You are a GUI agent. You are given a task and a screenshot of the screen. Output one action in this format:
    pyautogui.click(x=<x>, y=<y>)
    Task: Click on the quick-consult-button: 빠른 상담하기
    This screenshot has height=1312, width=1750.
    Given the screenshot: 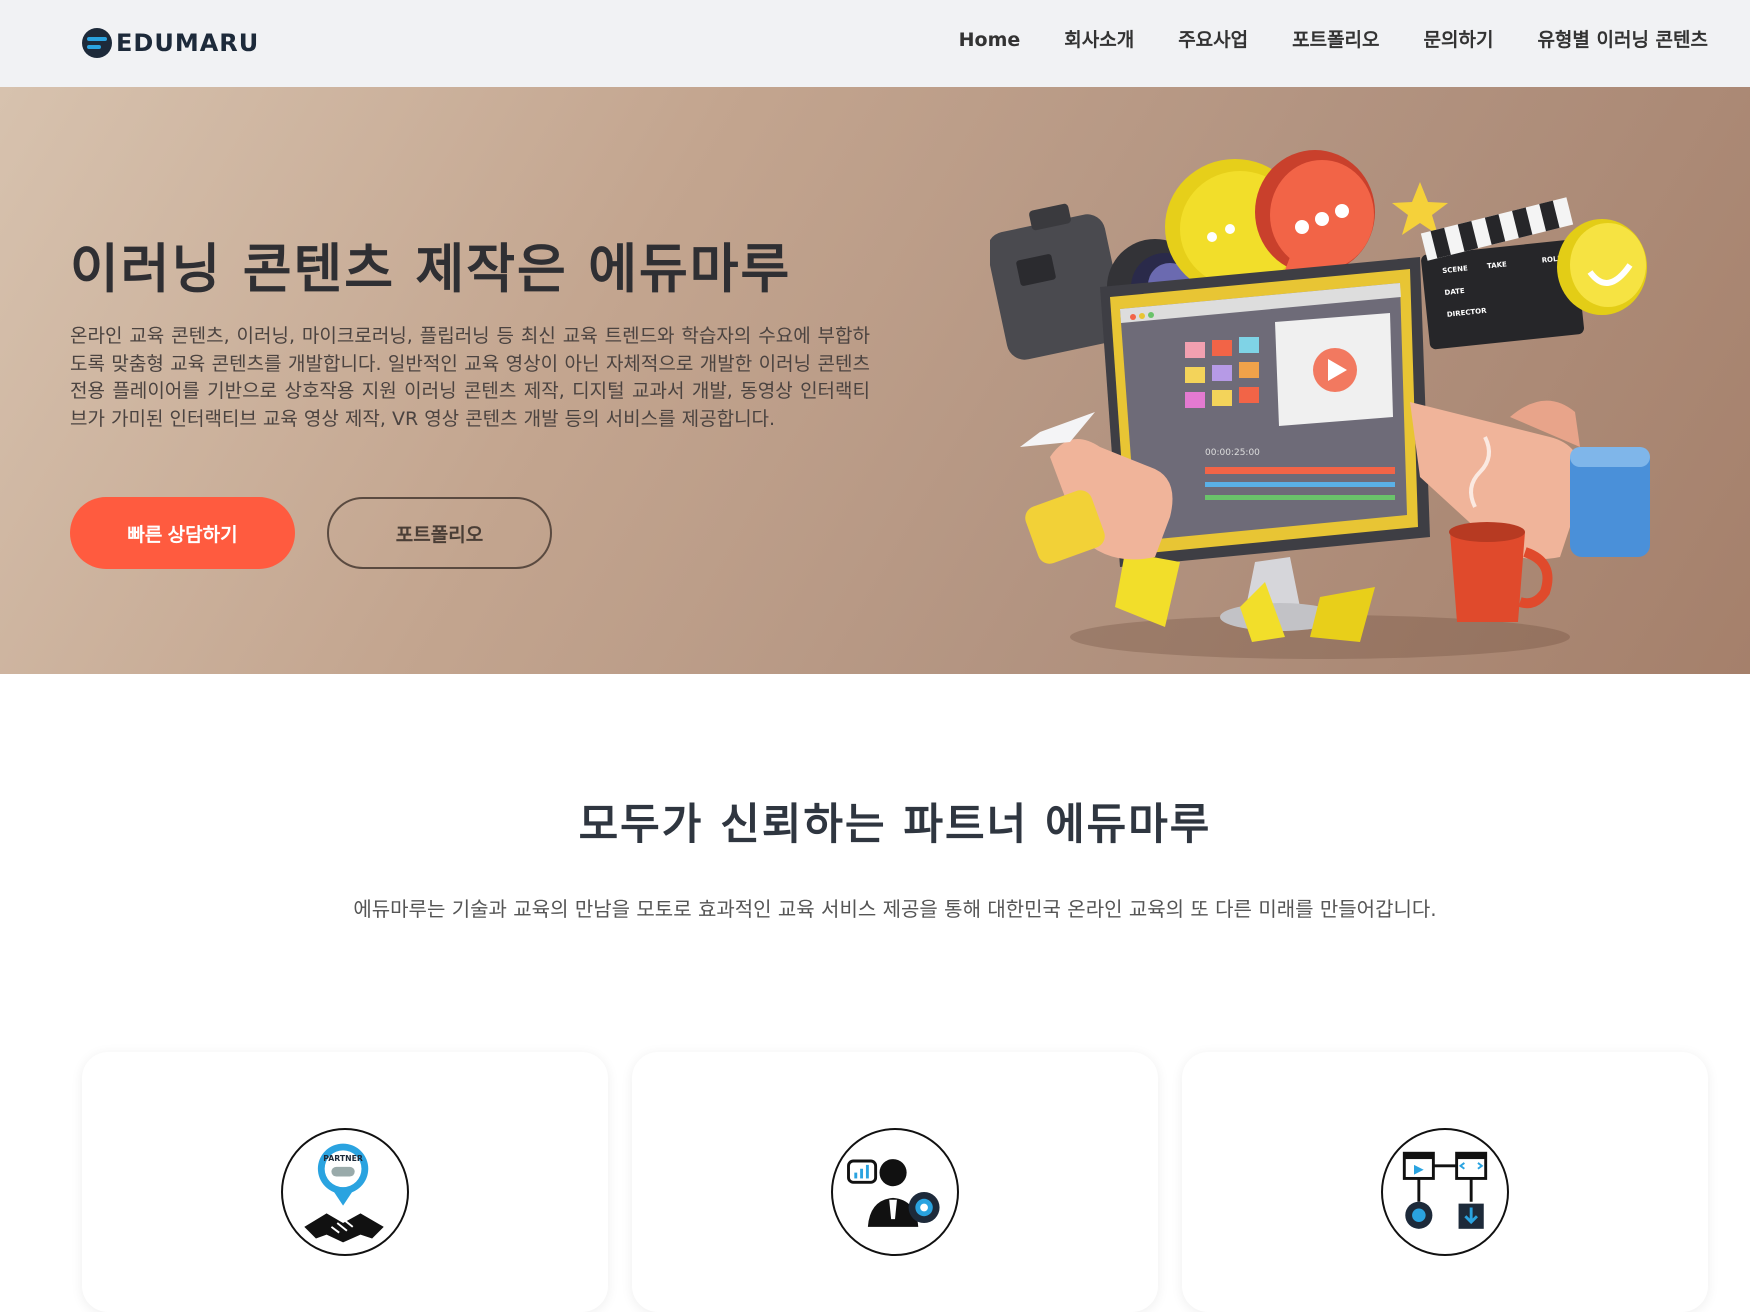 What is the action you would take?
    pyautogui.click(x=182, y=533)
    